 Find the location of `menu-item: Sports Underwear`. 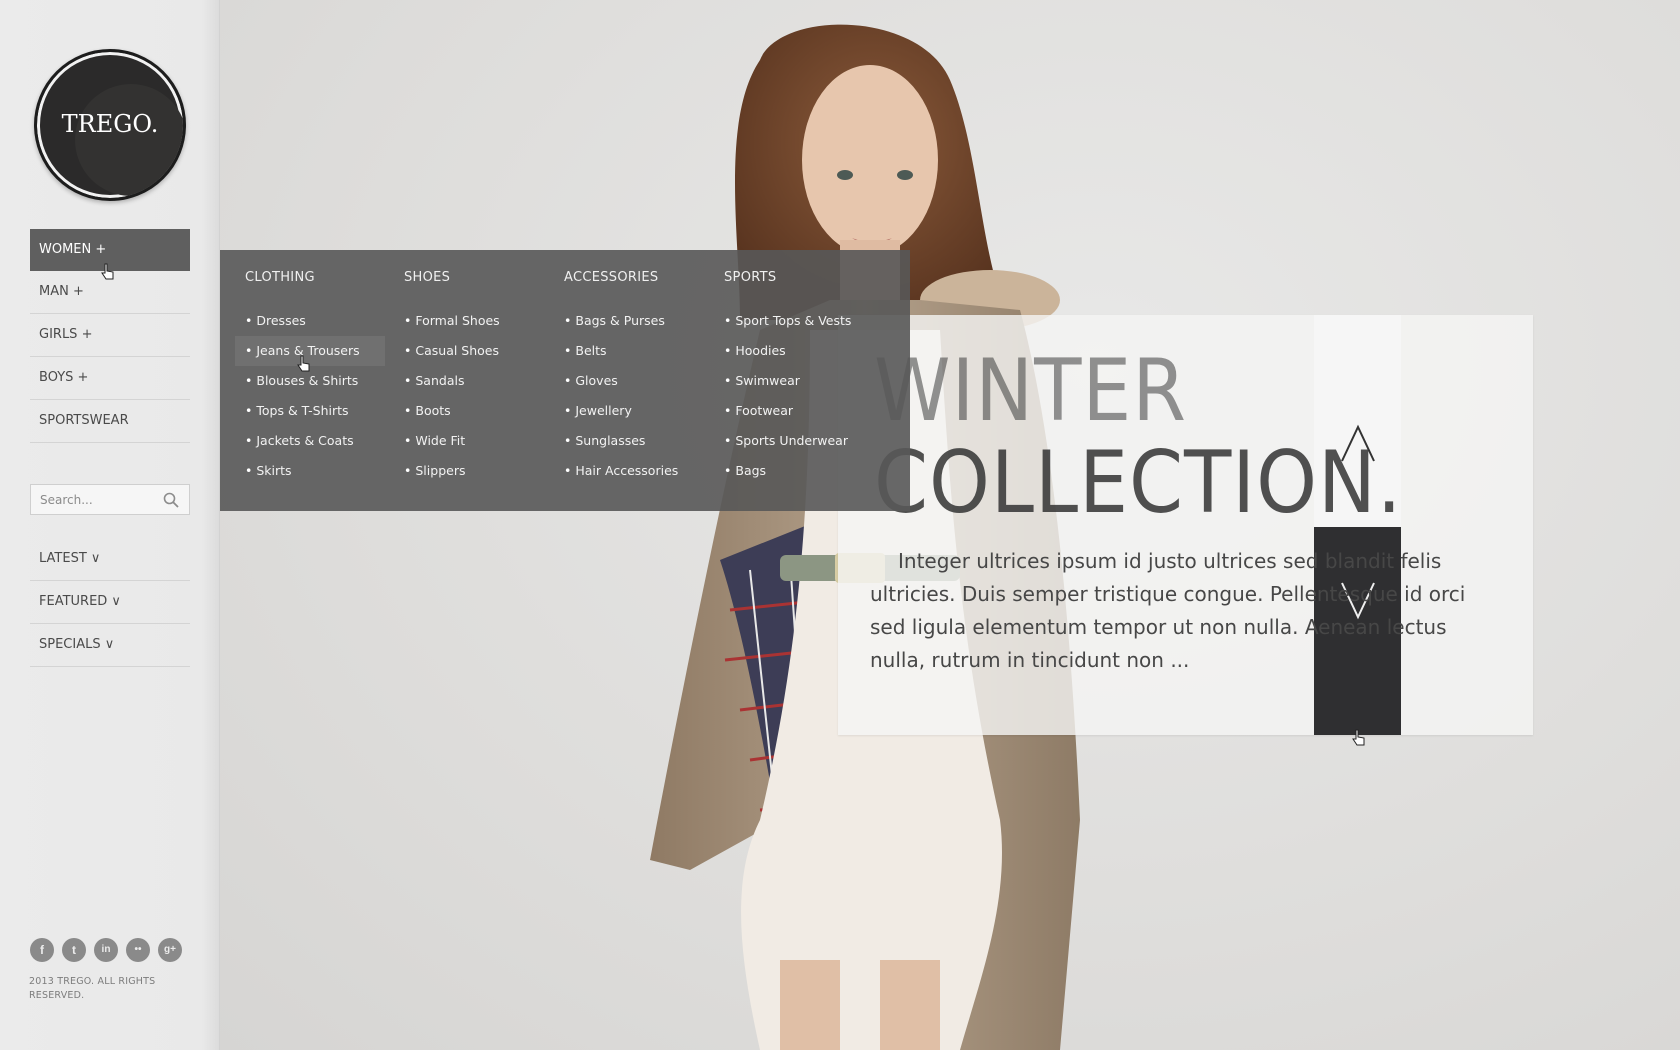

menu-item: Sports Underwear is located at coordinates (779, 441).